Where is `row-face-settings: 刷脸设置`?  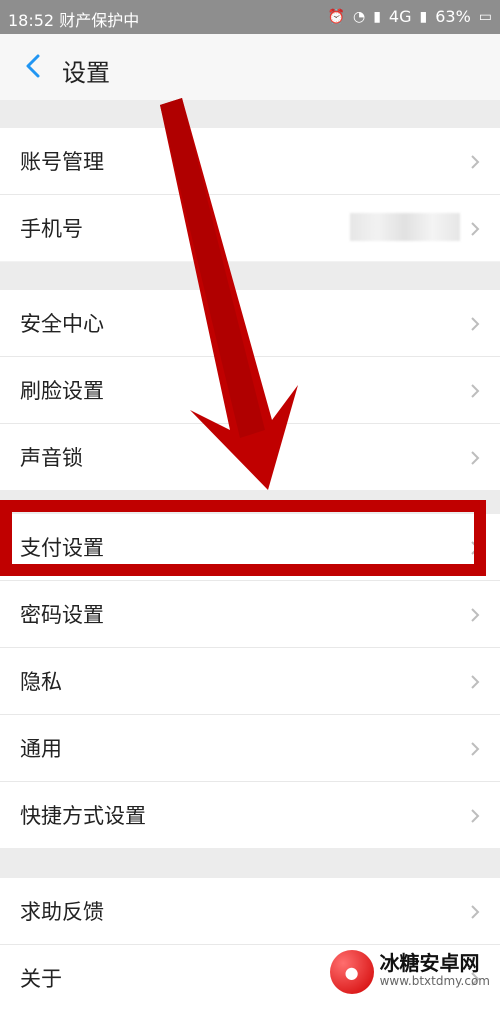 row-face-settings: 刷脸设置 is located at coordinates (250, 390).